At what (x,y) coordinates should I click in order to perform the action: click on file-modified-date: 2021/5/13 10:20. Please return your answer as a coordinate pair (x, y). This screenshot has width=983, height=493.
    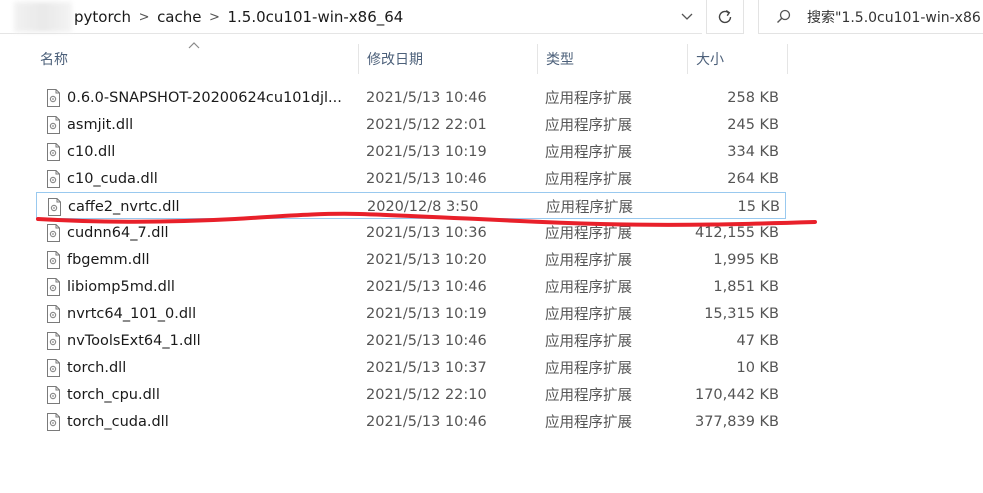
    Looking at the image, I should click on (426, 259).